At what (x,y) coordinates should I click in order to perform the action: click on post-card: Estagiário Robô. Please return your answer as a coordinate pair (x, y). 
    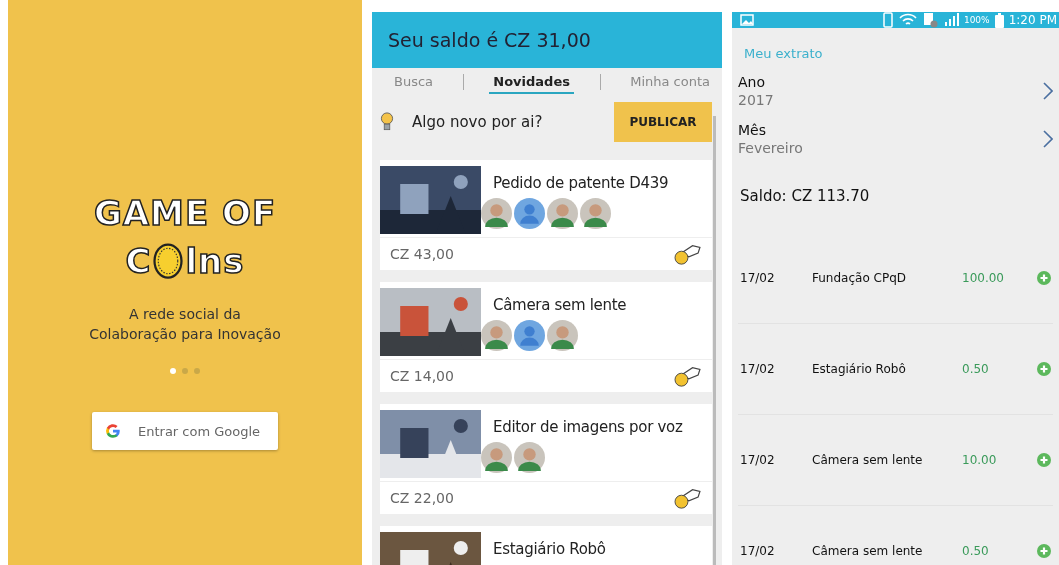
    Looking at the image, I should click on (546, 545).